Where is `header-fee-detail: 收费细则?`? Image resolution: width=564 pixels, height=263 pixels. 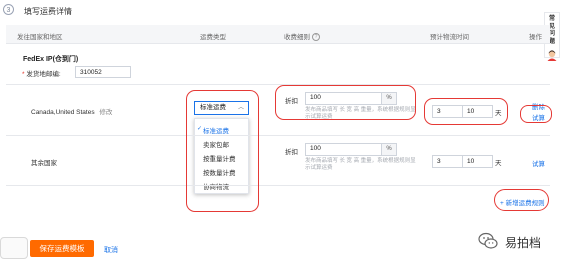
header-fee-detail: 收费细则? is located at coordinates (302, 36).